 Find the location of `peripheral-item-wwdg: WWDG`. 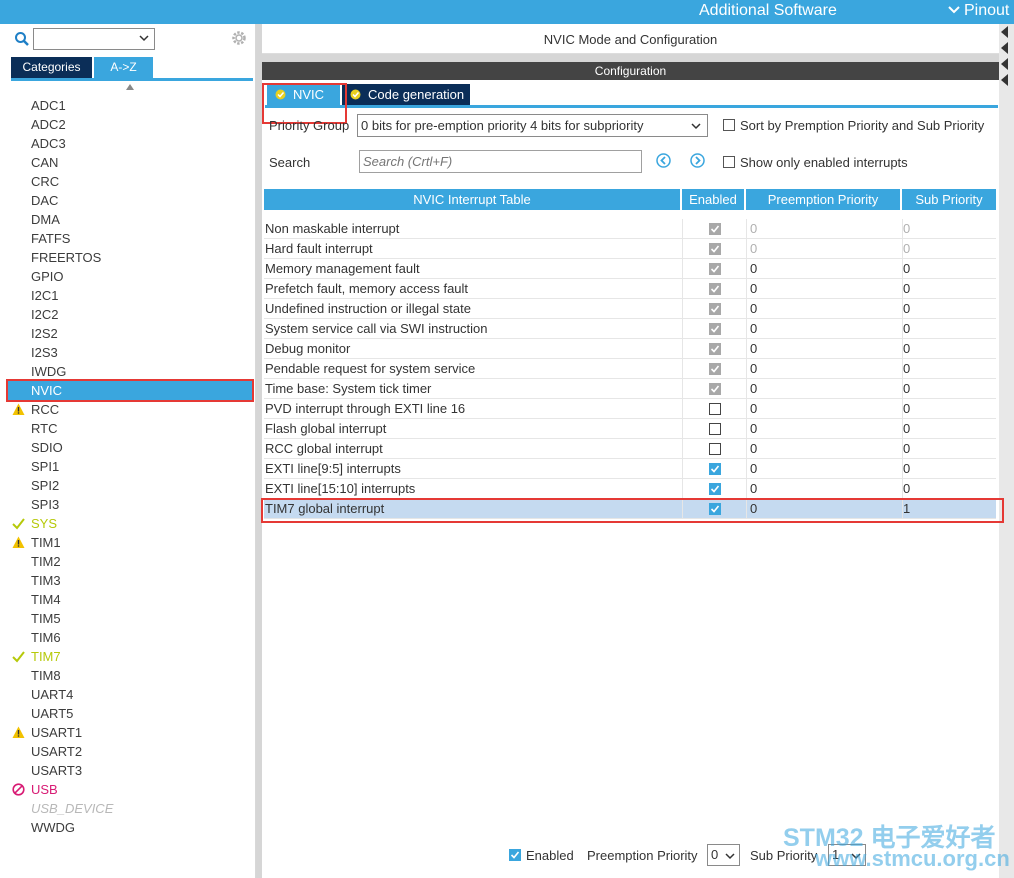

peripheral-item-wwdg: WWDG is located at coordinates (130, 827).